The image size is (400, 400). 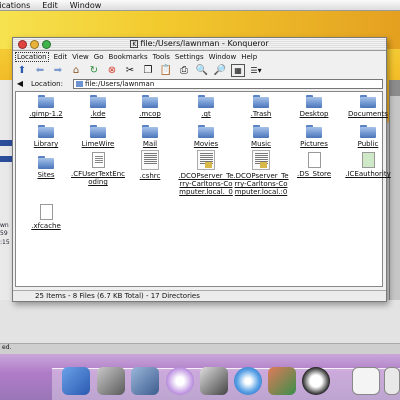 I want to click on file-item: .ICEauthority, so click(x=368, y=165).